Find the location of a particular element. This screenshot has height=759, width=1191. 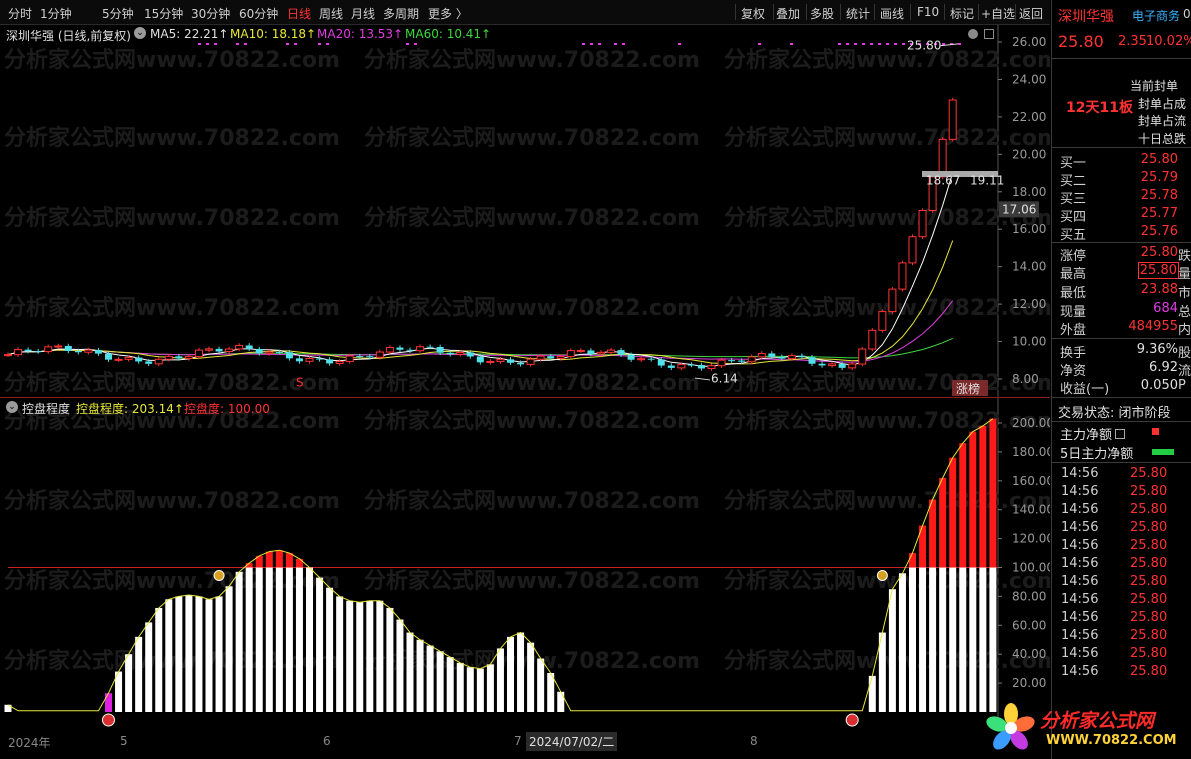

price-tick-label: 20.00 is located at coordinates (1029, 154).